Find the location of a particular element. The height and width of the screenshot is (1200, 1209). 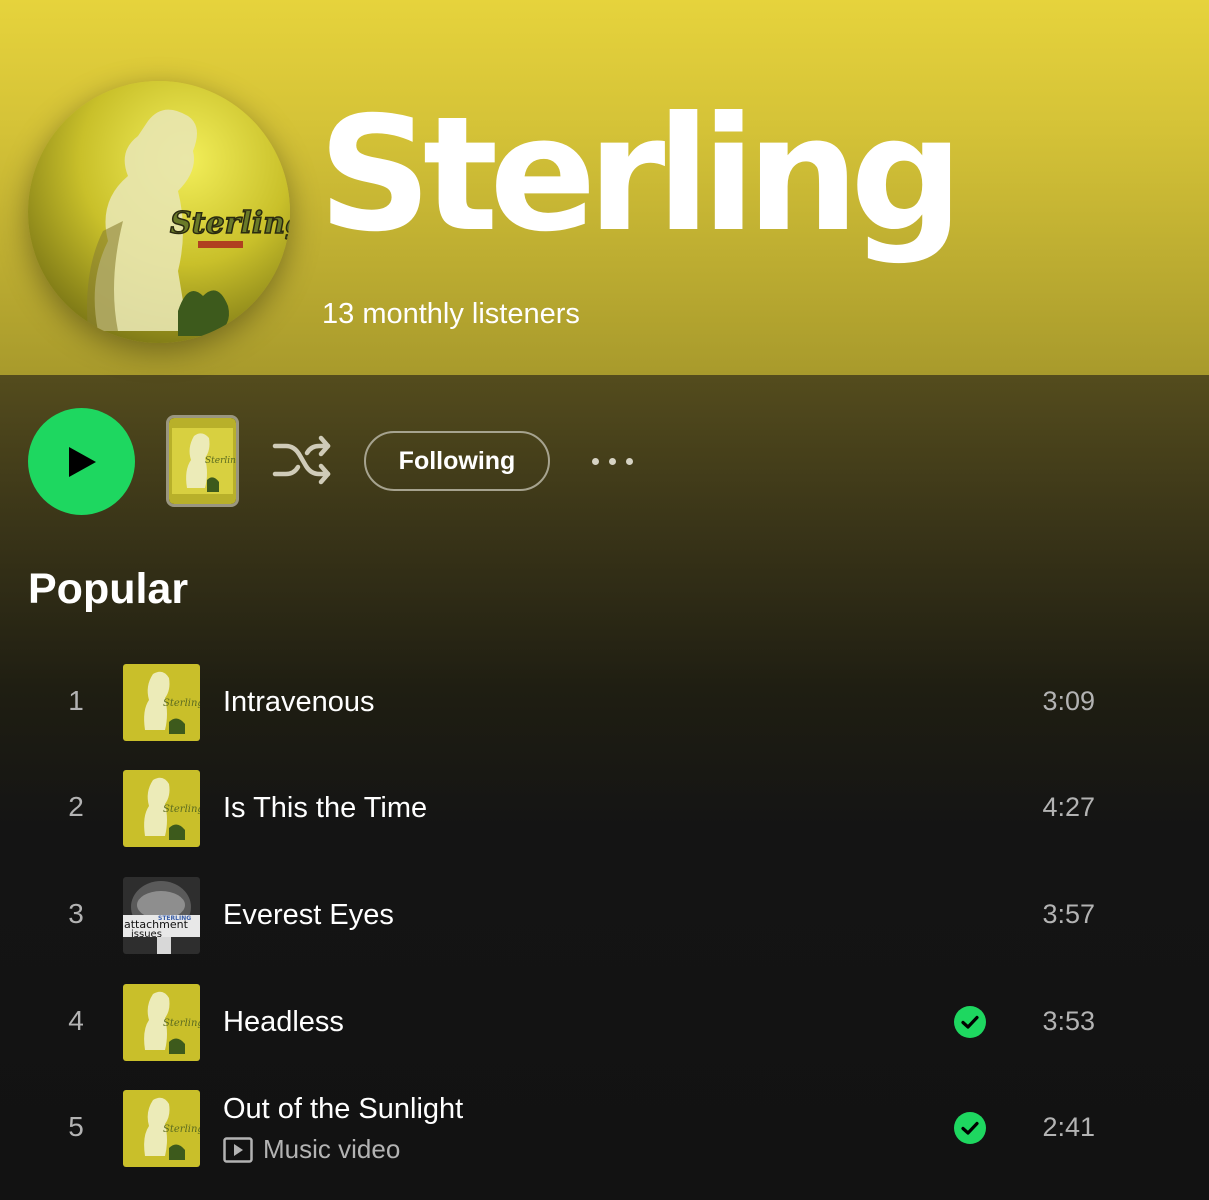

track-title: Is This the Time is located at coordinates (325, 808).